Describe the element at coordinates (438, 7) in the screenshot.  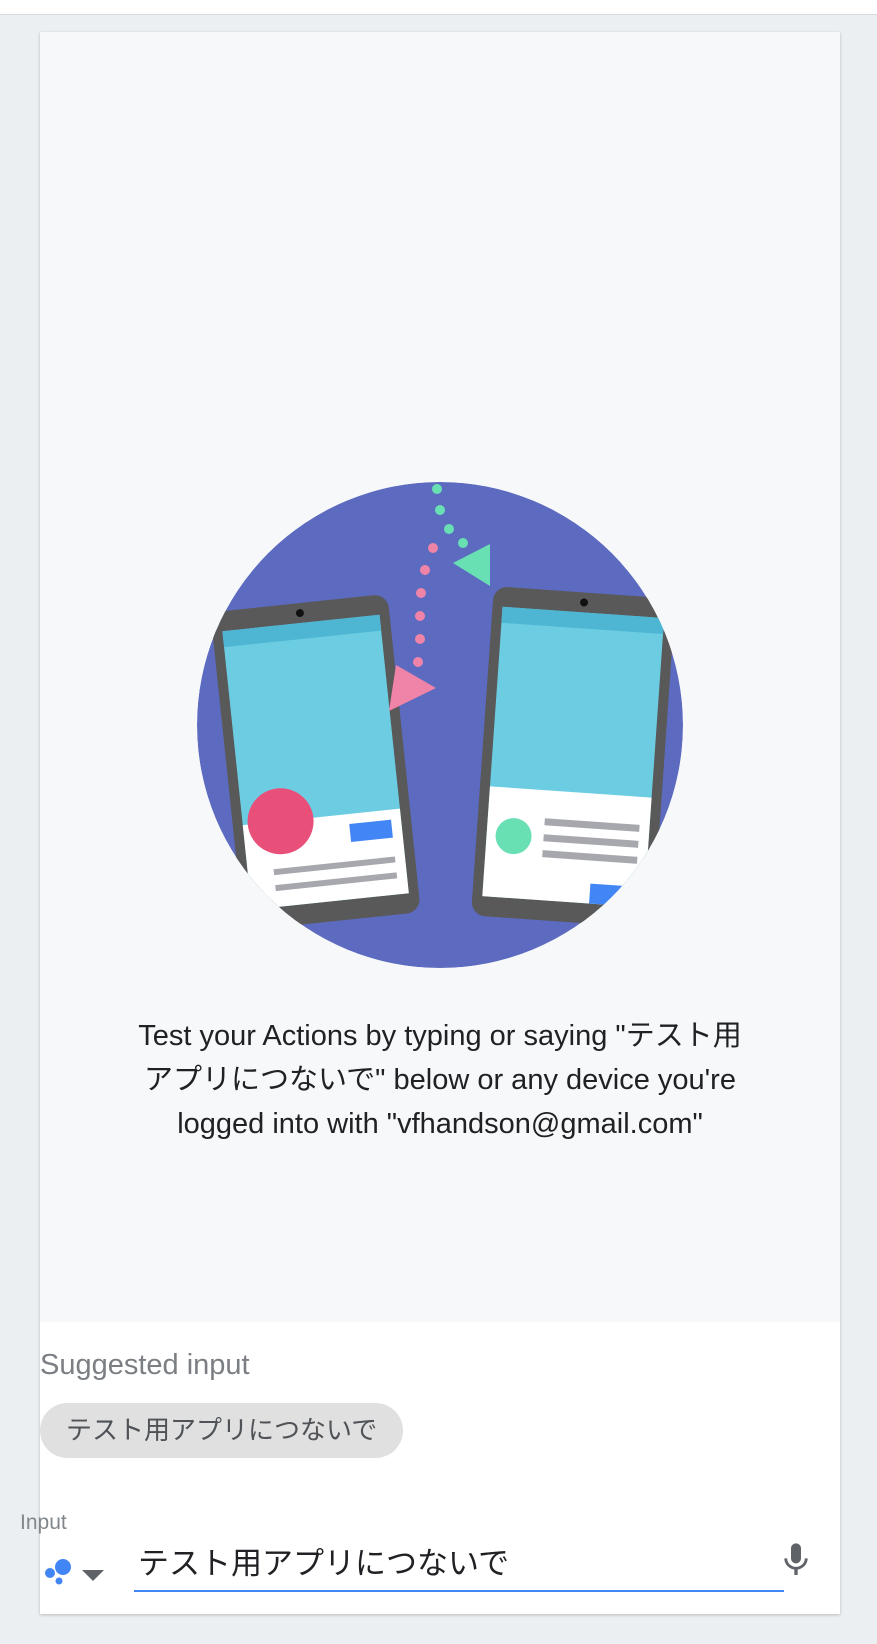
I see `top-bar` at that location.